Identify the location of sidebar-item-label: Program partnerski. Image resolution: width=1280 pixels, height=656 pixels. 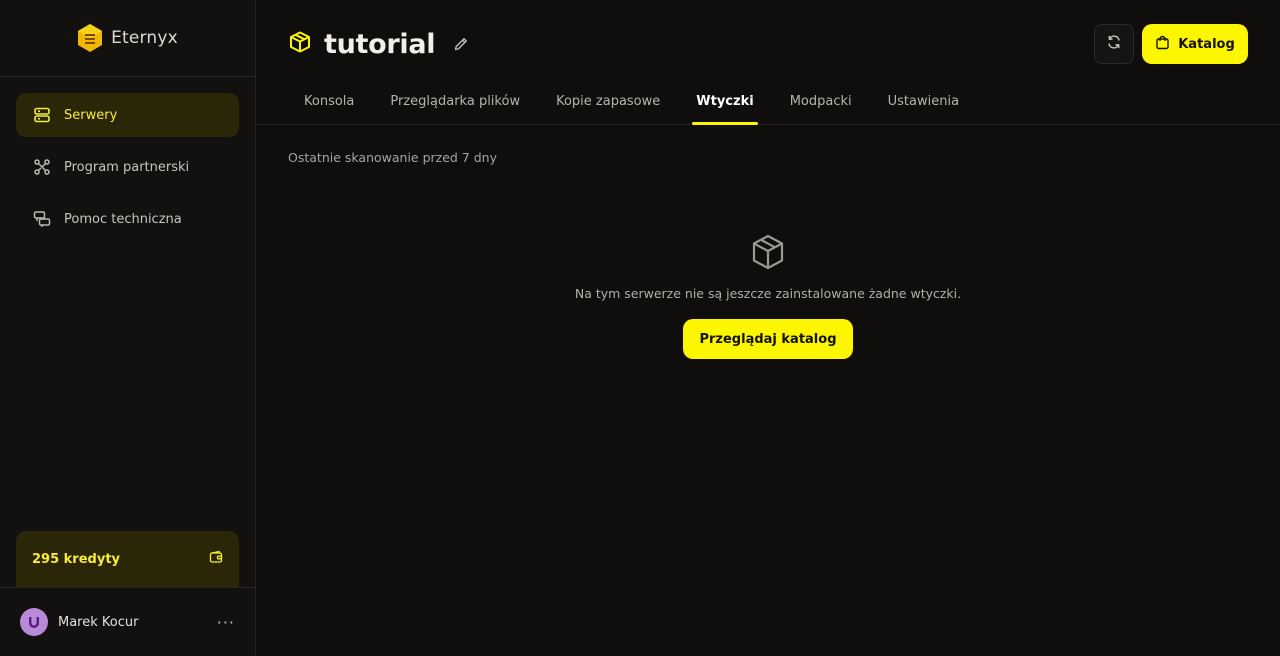
(127, 167).